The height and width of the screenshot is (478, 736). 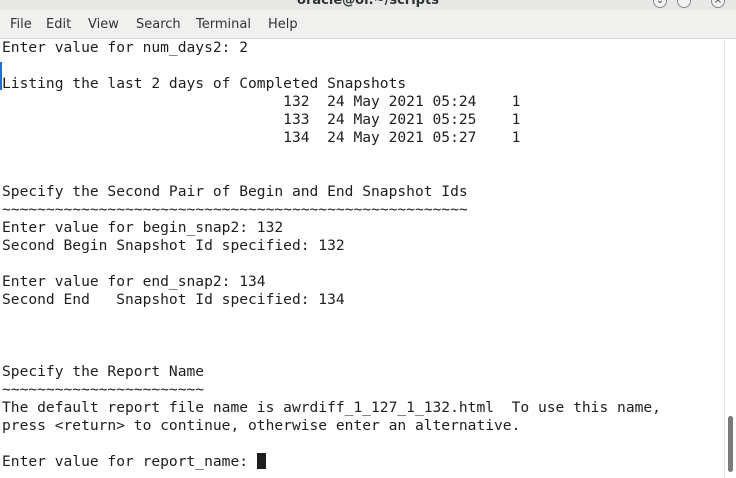 What do you see at coordinates (103, 371) in the screenshot?
I see `terminal-line: Specify the Report Name` at bounding box center [103, 371].